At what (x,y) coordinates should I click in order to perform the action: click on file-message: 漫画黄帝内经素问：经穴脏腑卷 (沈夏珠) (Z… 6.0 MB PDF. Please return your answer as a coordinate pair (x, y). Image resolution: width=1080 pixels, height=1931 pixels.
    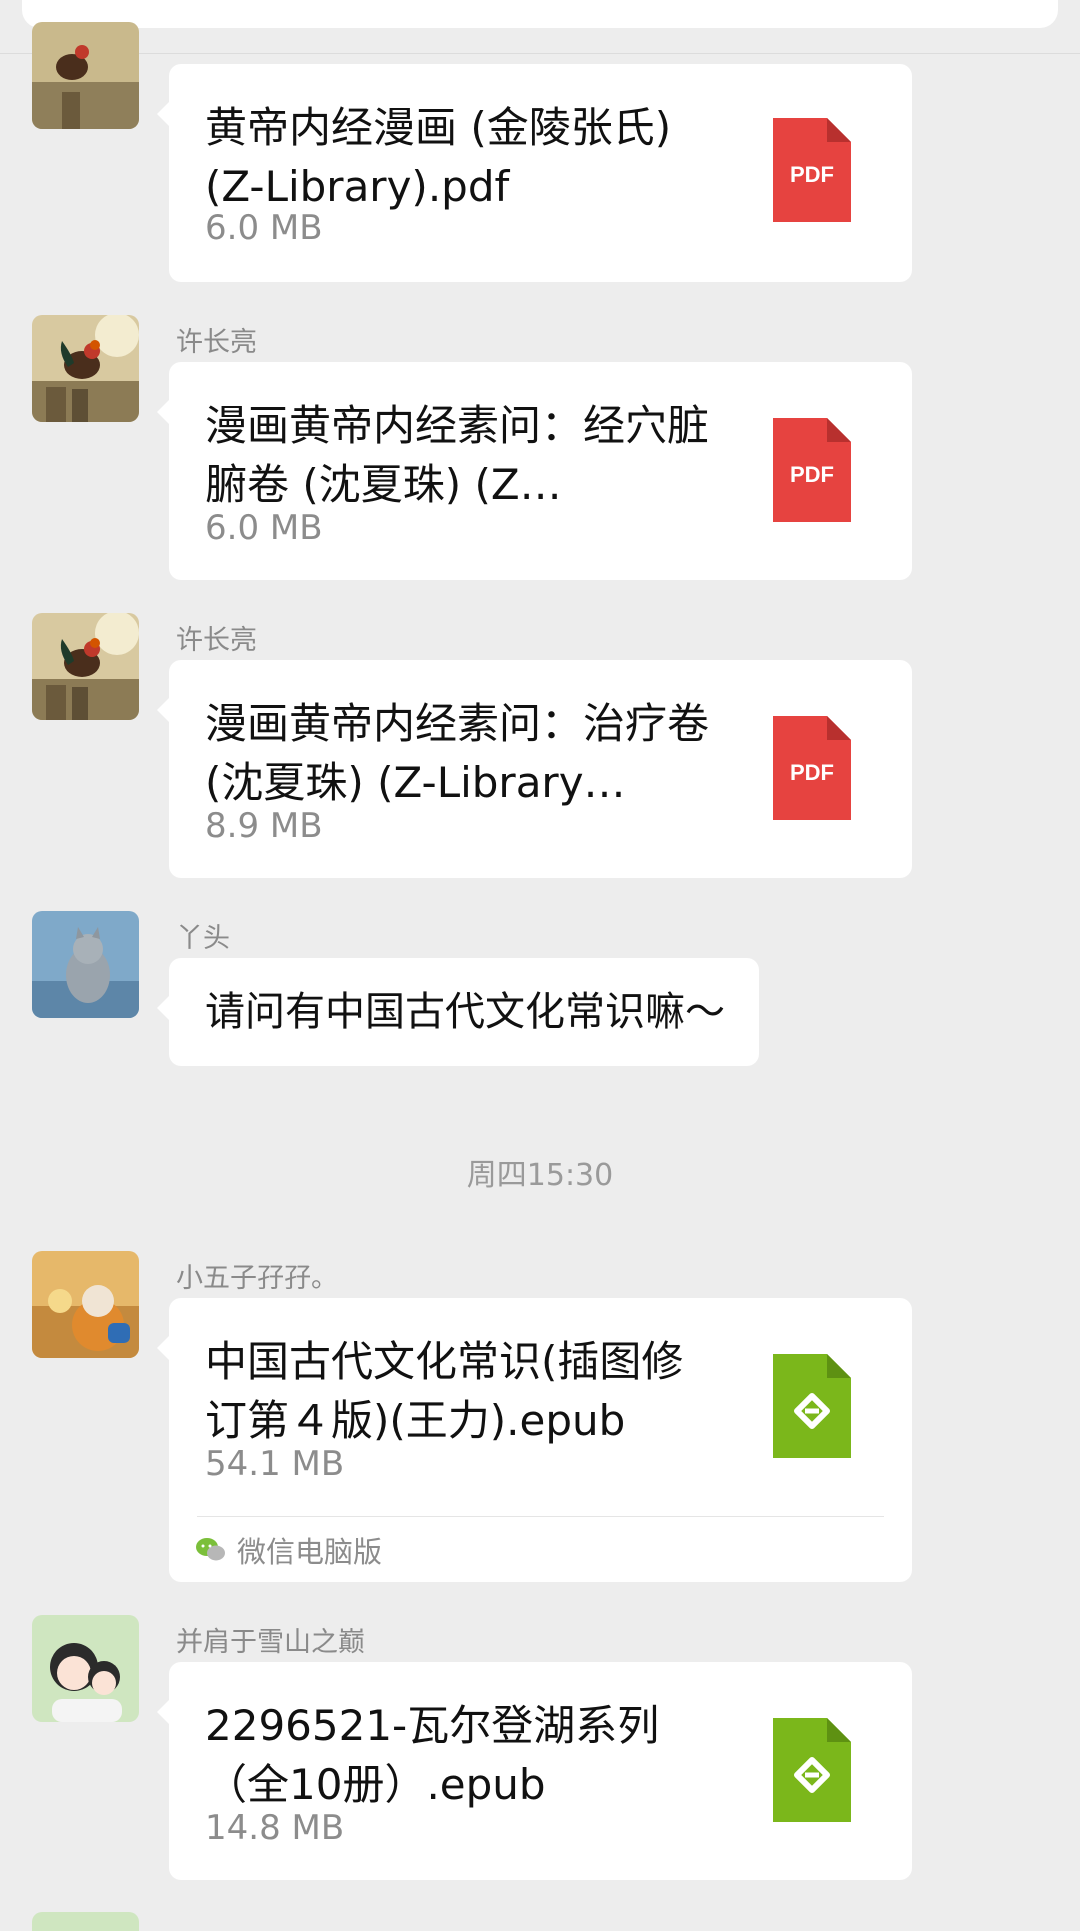
    Looking at the image, I should click on (534, 471).